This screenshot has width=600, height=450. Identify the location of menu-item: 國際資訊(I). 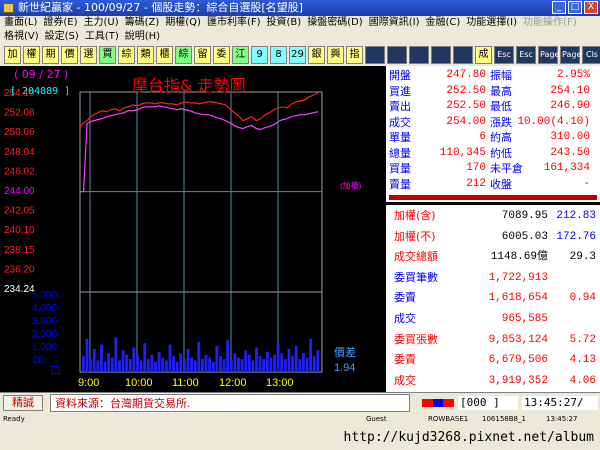
(394, 23).